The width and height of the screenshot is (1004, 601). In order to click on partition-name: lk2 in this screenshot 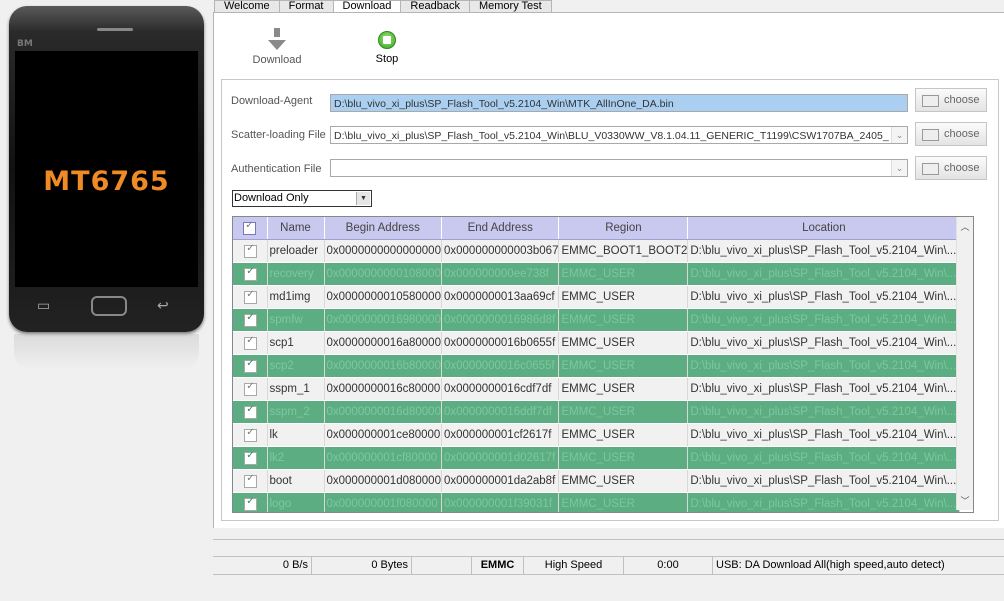, I will do `click(296, 458)`.